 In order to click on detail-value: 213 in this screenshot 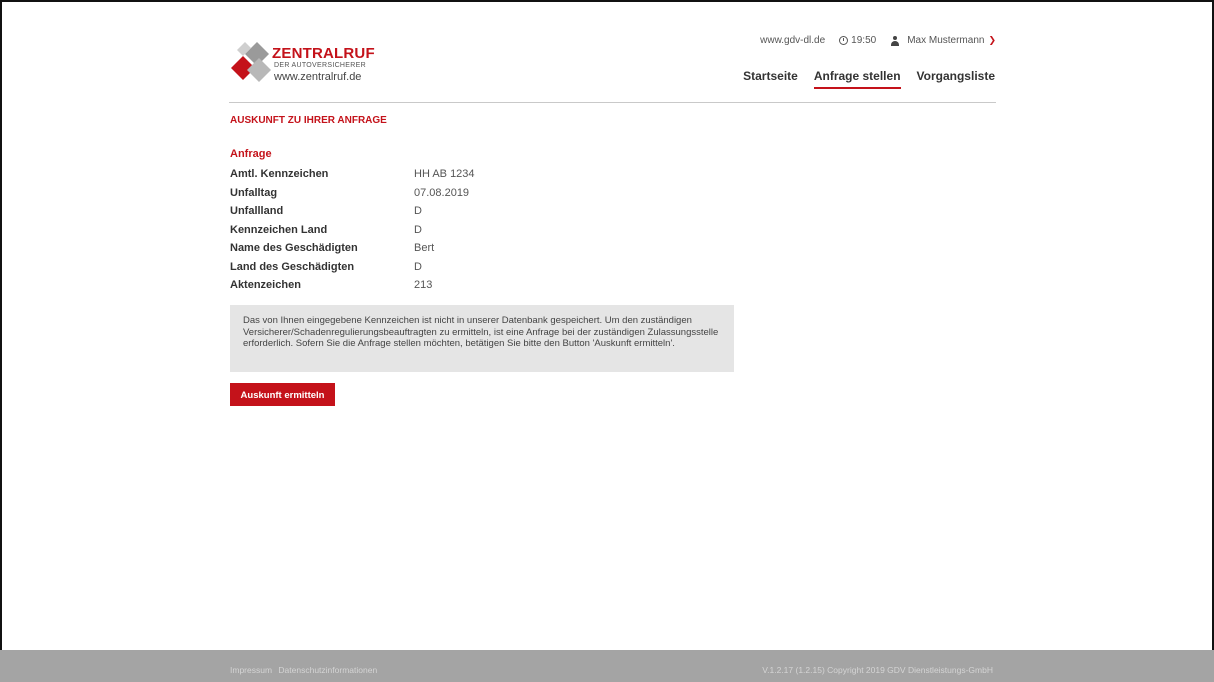, I will do `click(423, 285)`.